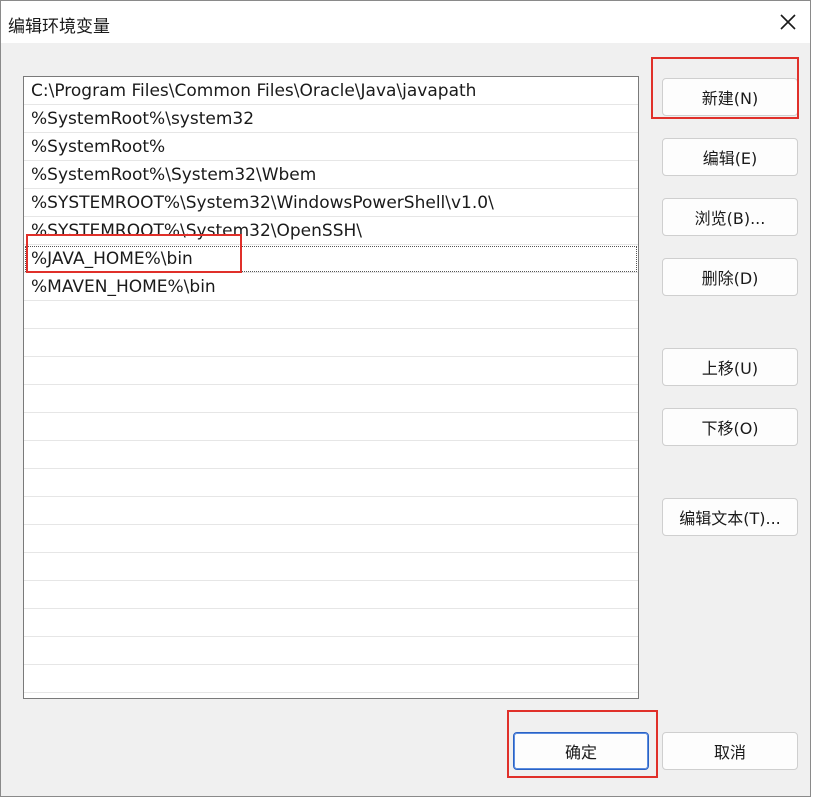 The height and width of the screenshot is (799, 813). I want to click on cancel-button: 取消, so click(730, 751).